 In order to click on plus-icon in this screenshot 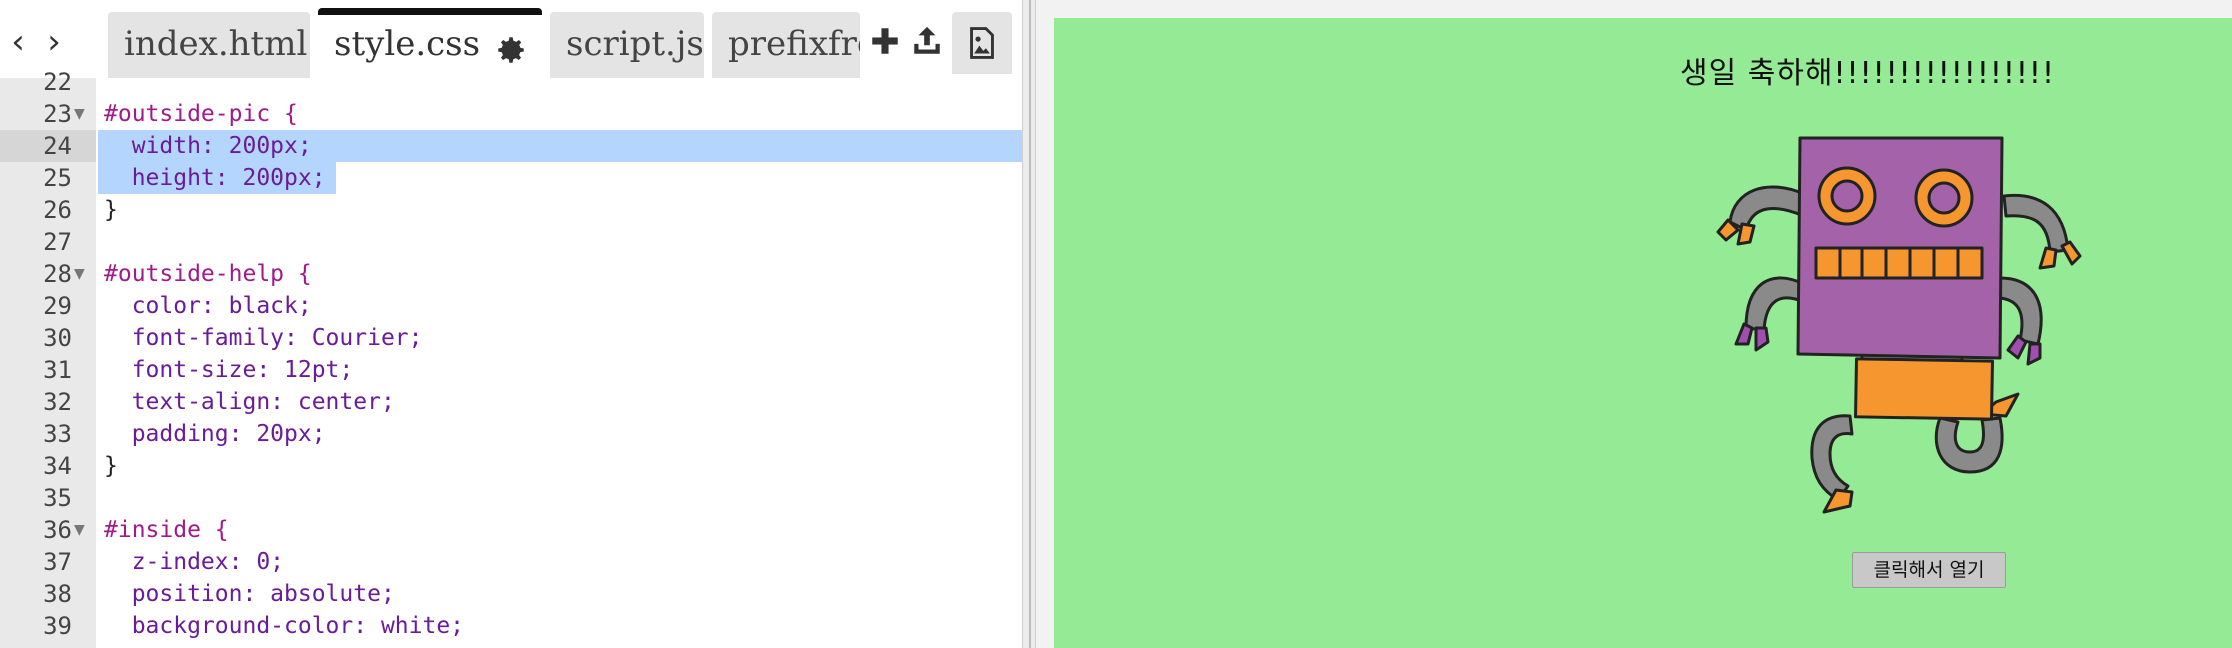, I will do `click(885, 41)`.